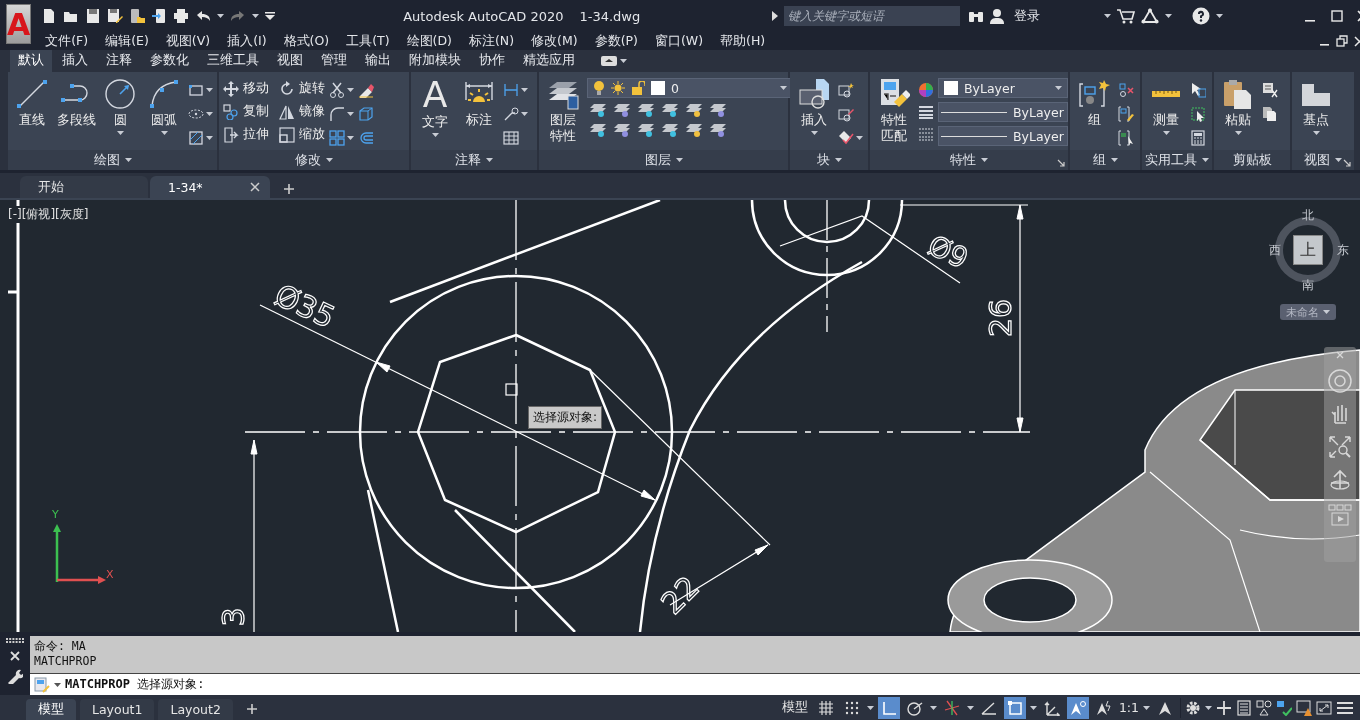 Image resolution: width=1360 pixels, height=720 pixels. I want to click on box-icon, so click(366, 114).